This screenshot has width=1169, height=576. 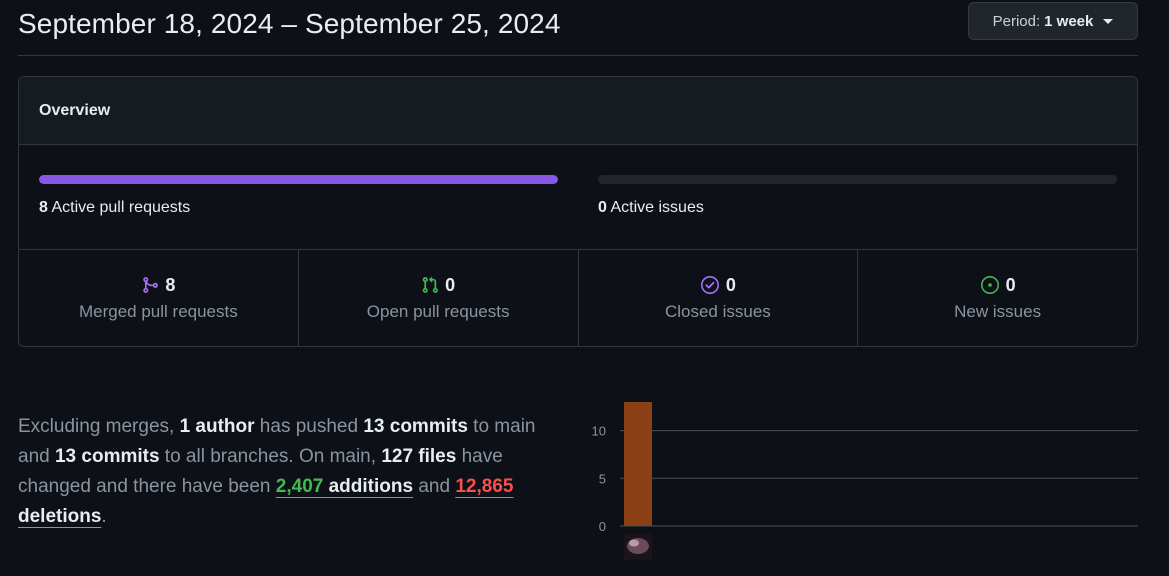 I want to click on overview-header: Overview, so click(x=578, y=111).